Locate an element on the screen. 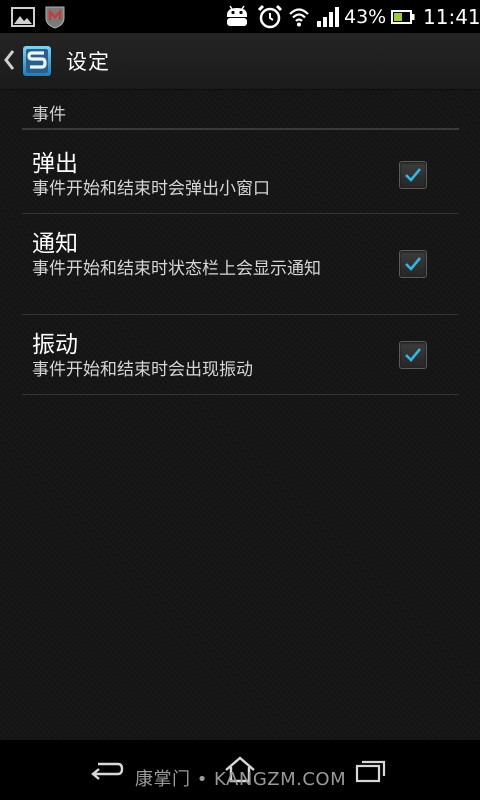 This screenshot has height=800, width=480. watermark: 康掌门 • KANGZM.COM is located at coordinates (241, 779).